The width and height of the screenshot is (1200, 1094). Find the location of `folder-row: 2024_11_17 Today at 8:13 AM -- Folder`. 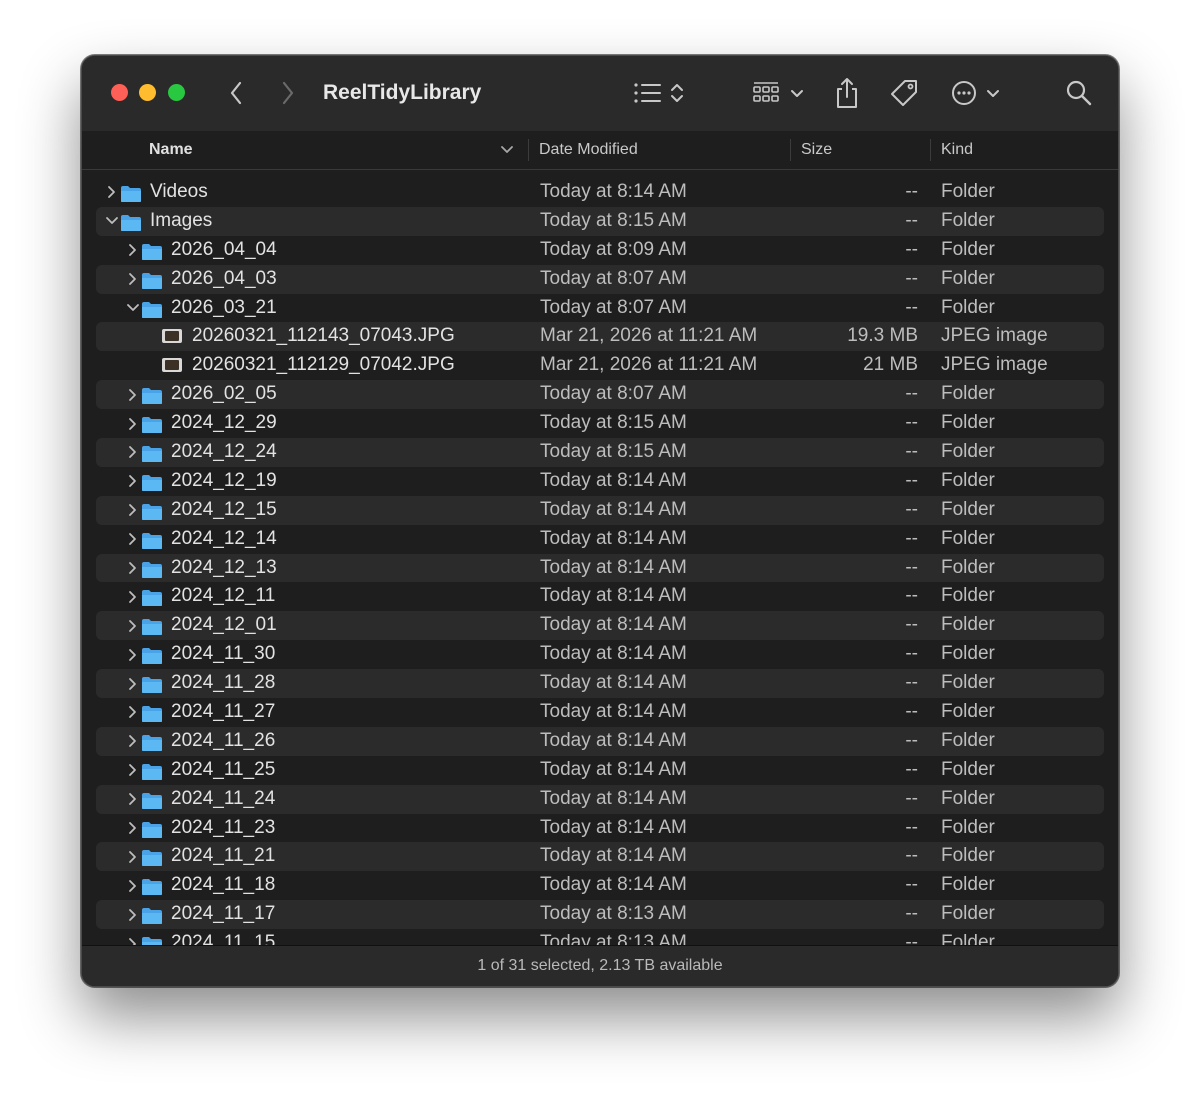

folder-row: 2024_11_17 Today at 8:13 AM -- Folder is located at coordinates (600, 915).